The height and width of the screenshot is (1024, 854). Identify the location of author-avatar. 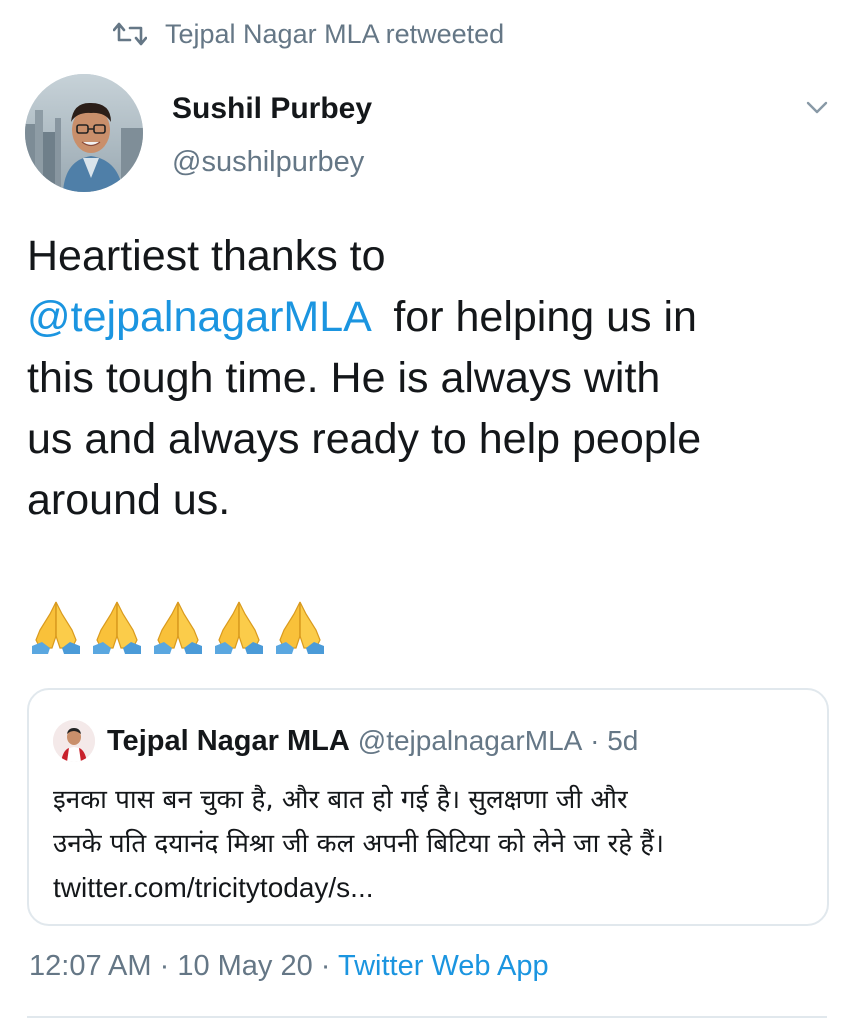
(84, 133).